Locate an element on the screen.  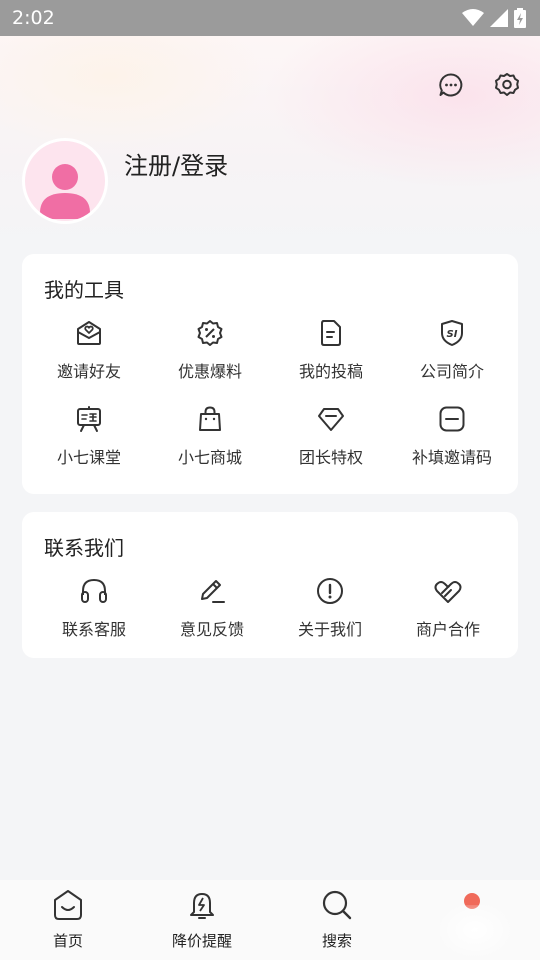
headphones-icon is located at coordinates (94, 591).